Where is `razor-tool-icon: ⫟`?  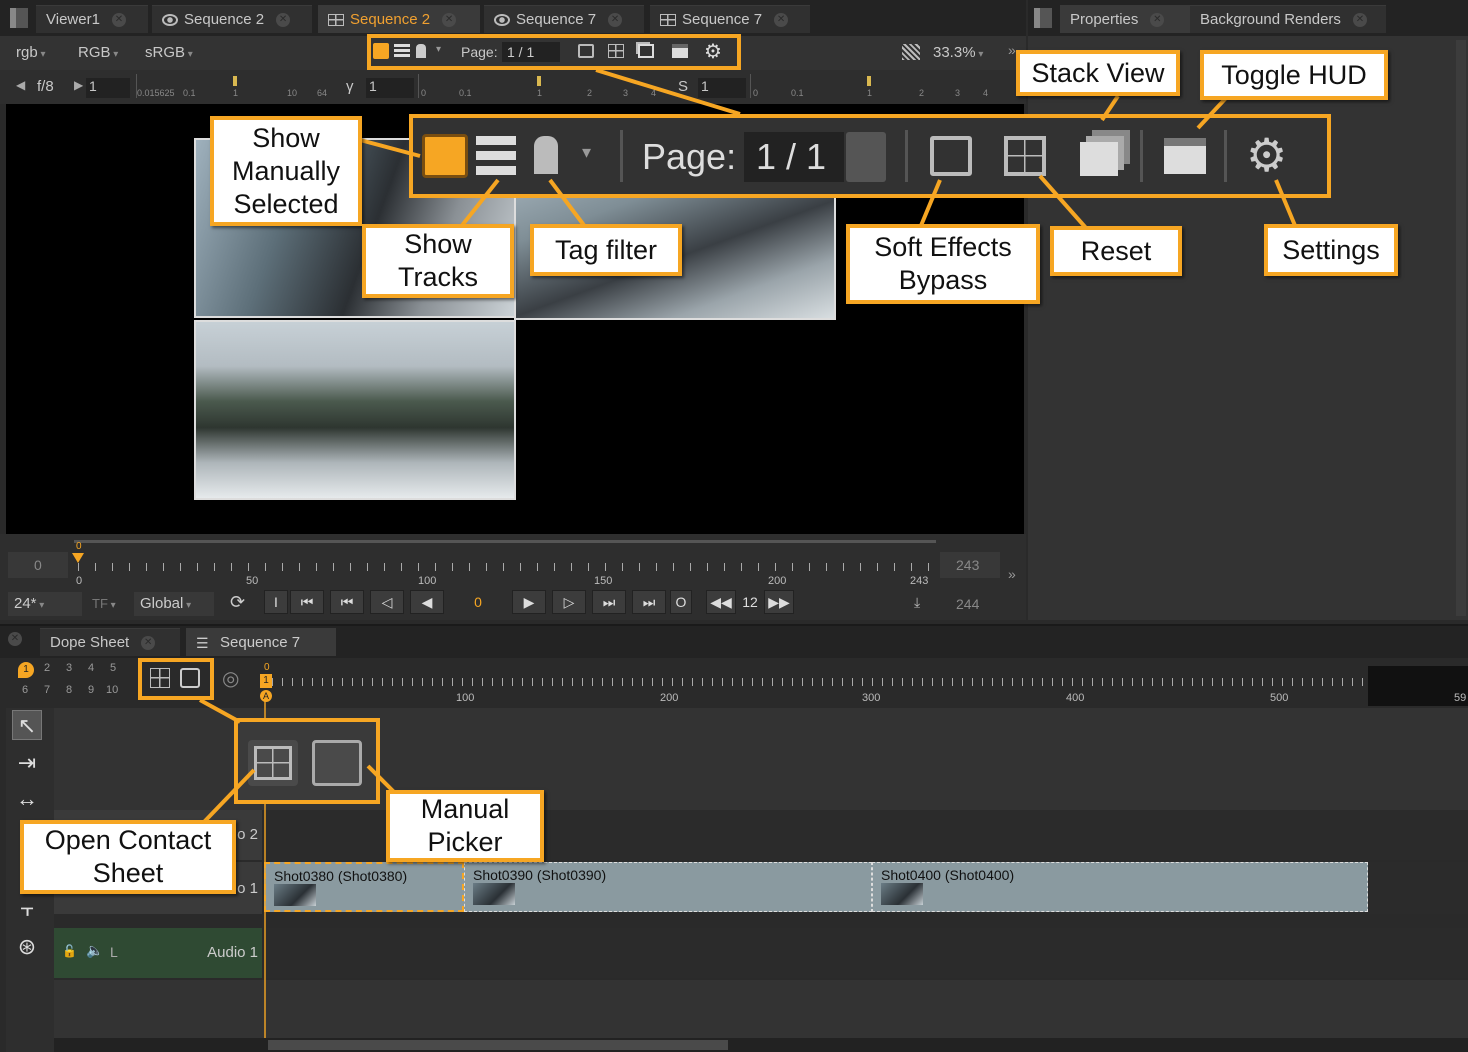 razor-tool-icon: ⫟ is located at coordinates (27, 909).